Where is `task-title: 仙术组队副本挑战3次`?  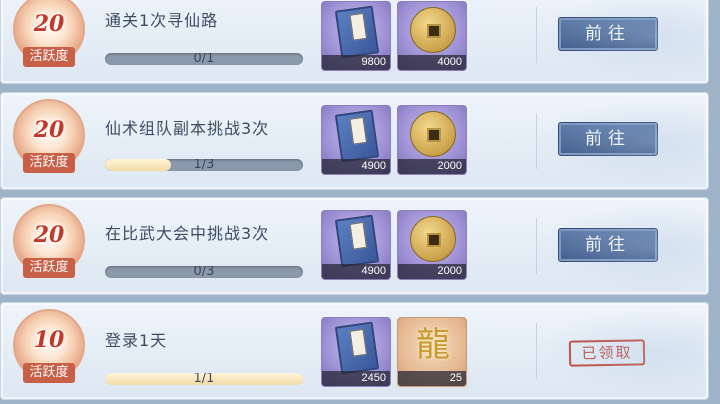 task-title: 仙术组队副本挑战3次 is located at coordinates (187, 128).